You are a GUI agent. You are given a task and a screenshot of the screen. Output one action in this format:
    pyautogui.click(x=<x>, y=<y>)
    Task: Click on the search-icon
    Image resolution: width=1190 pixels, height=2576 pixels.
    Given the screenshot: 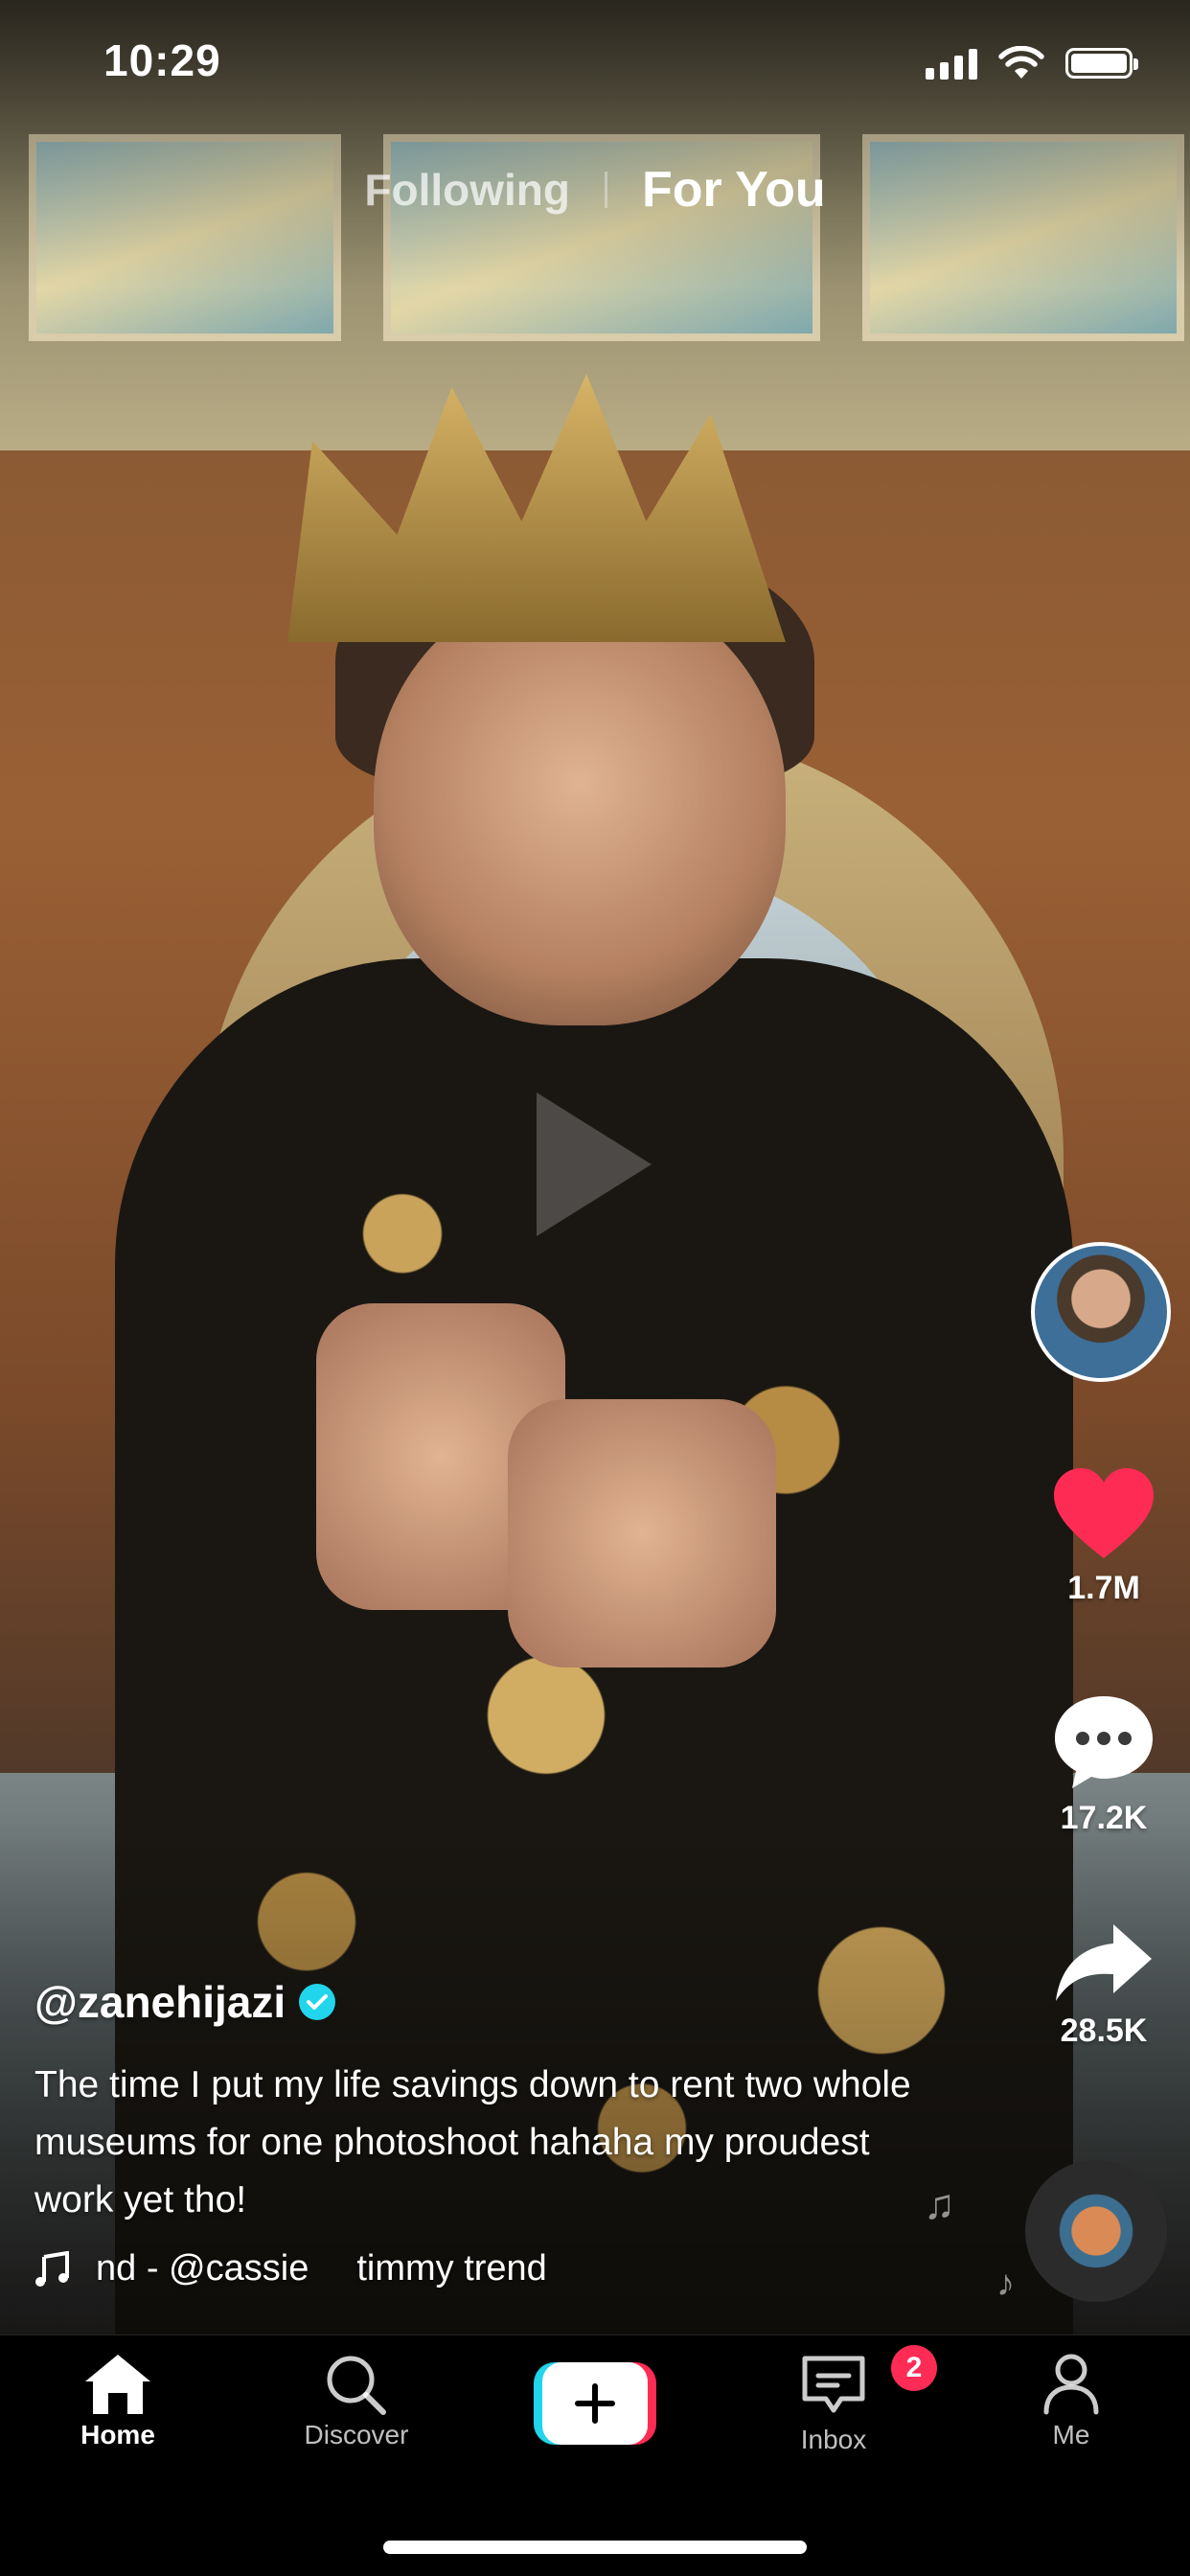 What is the action you would take?
    pyautogui.click(x=357, y=2386)
    